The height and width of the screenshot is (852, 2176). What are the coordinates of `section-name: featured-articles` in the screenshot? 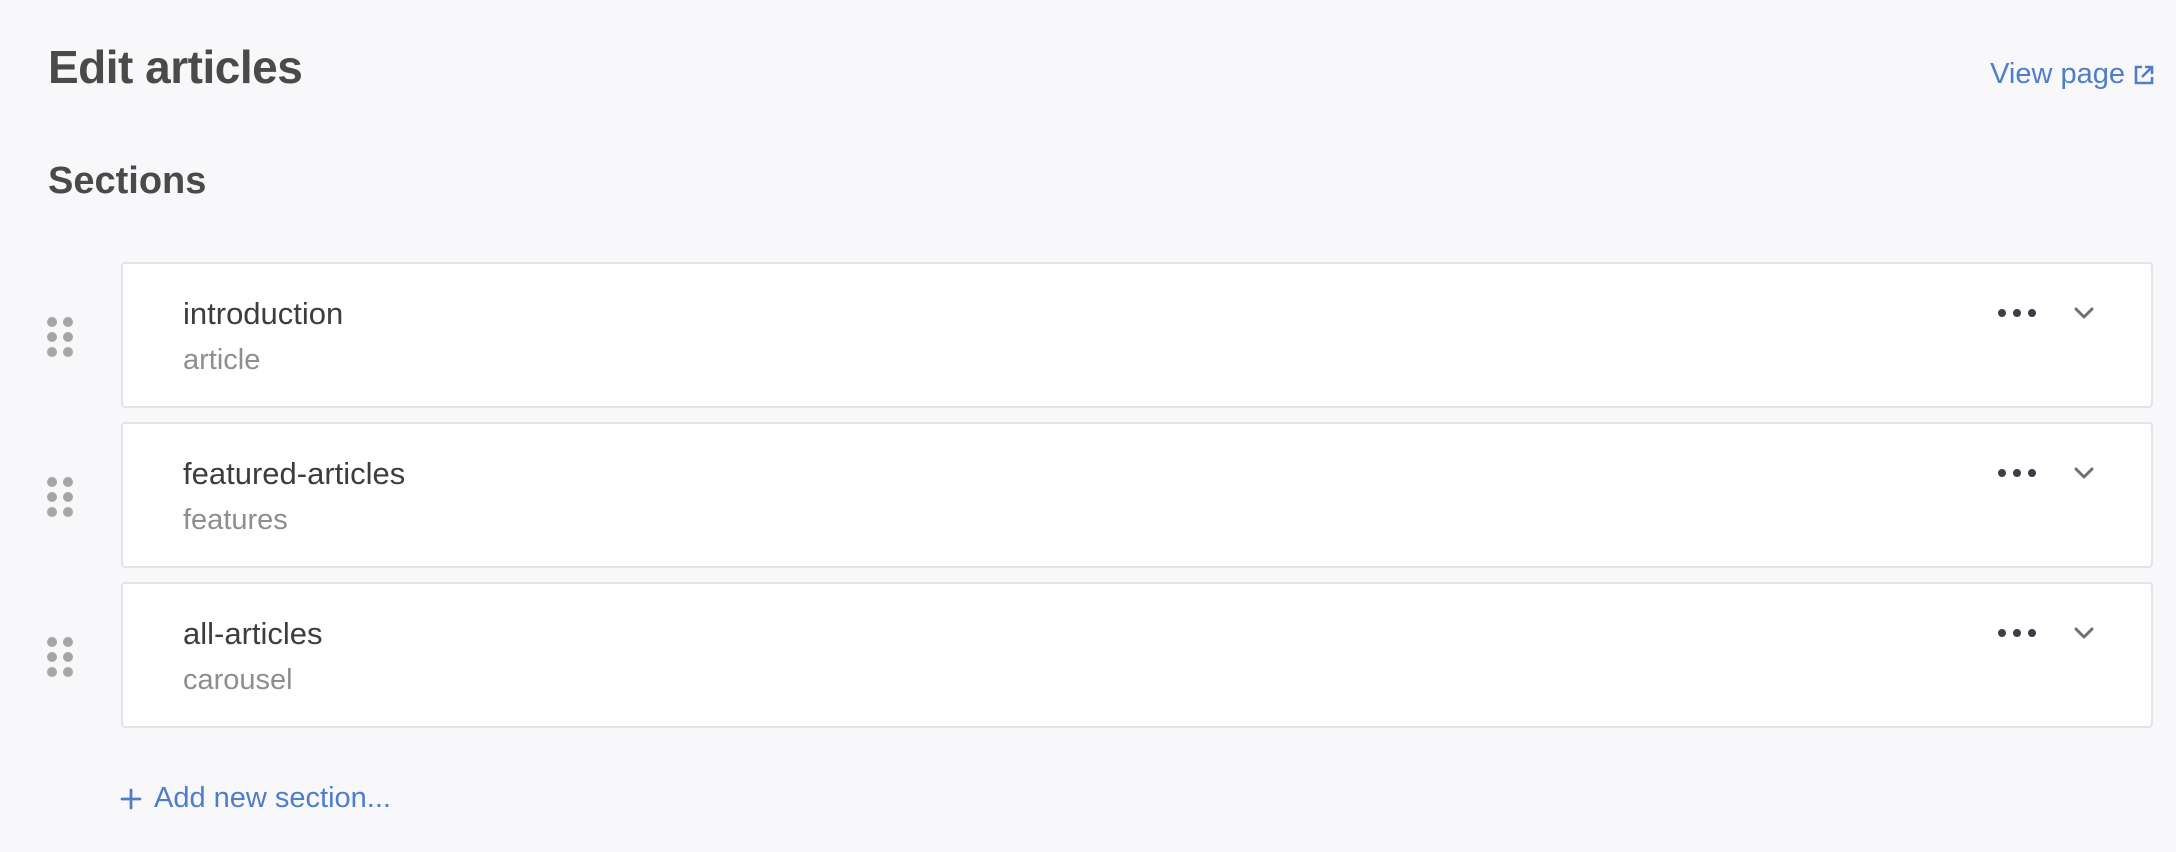 It's located at (294, 473).